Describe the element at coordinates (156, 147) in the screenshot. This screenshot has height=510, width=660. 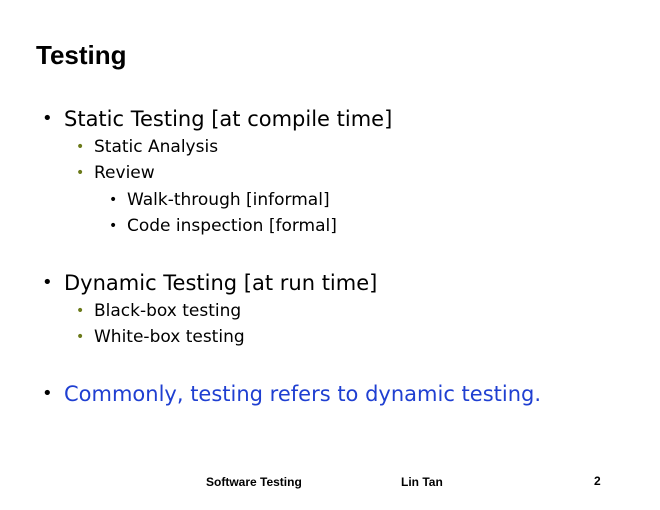
I see `bullet-text: Static Analysis` at that location.